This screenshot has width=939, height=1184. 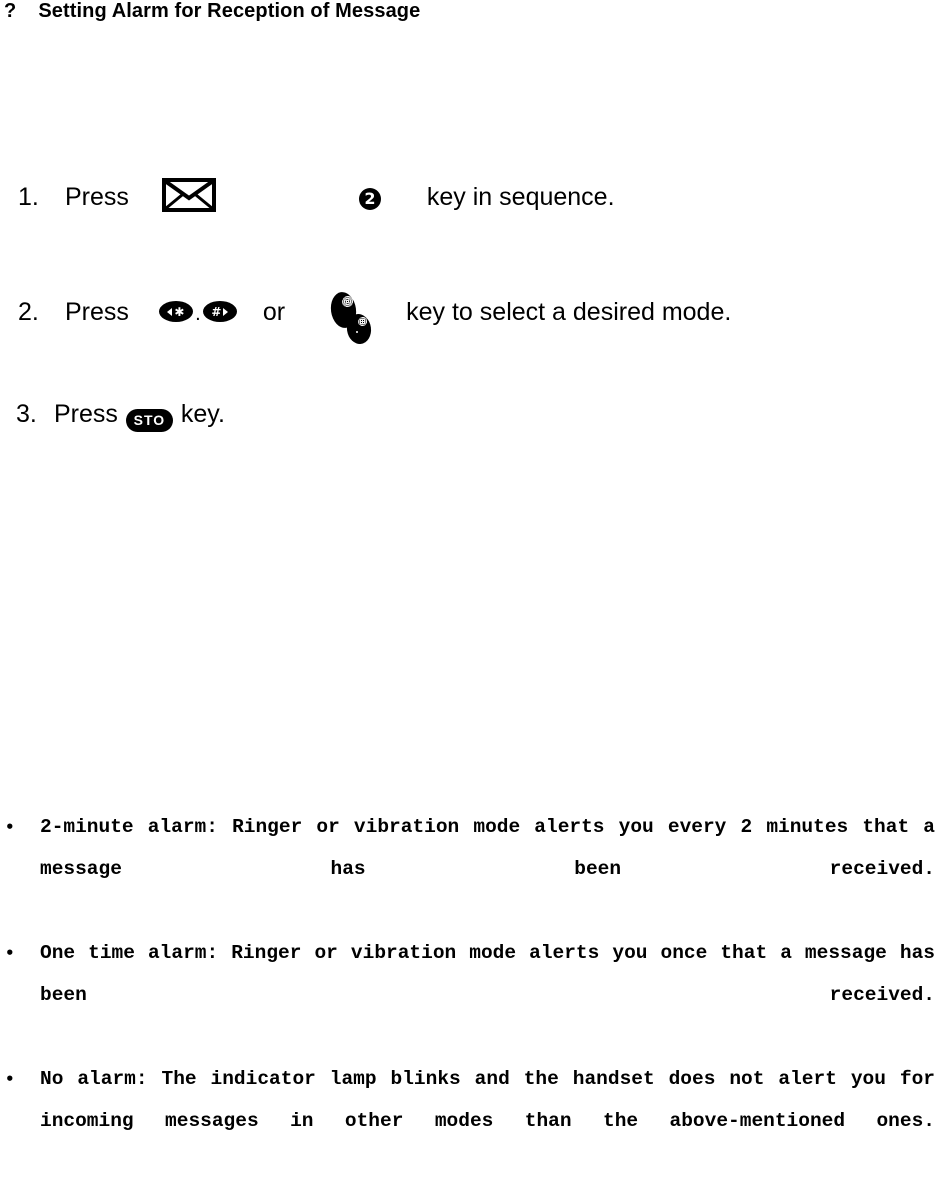 What do you see at coordinates (274, 312) in the screenshot?
I see `step-2-conjunction: or` at bounding box center [274, 312].